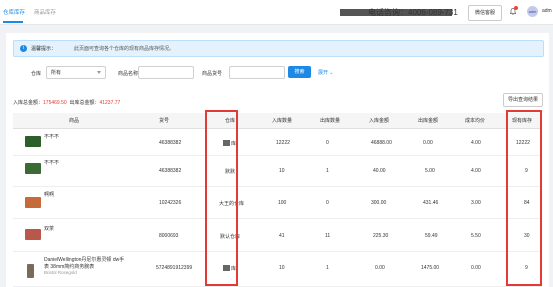 The image size is (553, 287). What do you see at coordinates (56, 73) in the screenshot?
I see `warehouse-select-value: 所有` at bounding box center [56, 73].